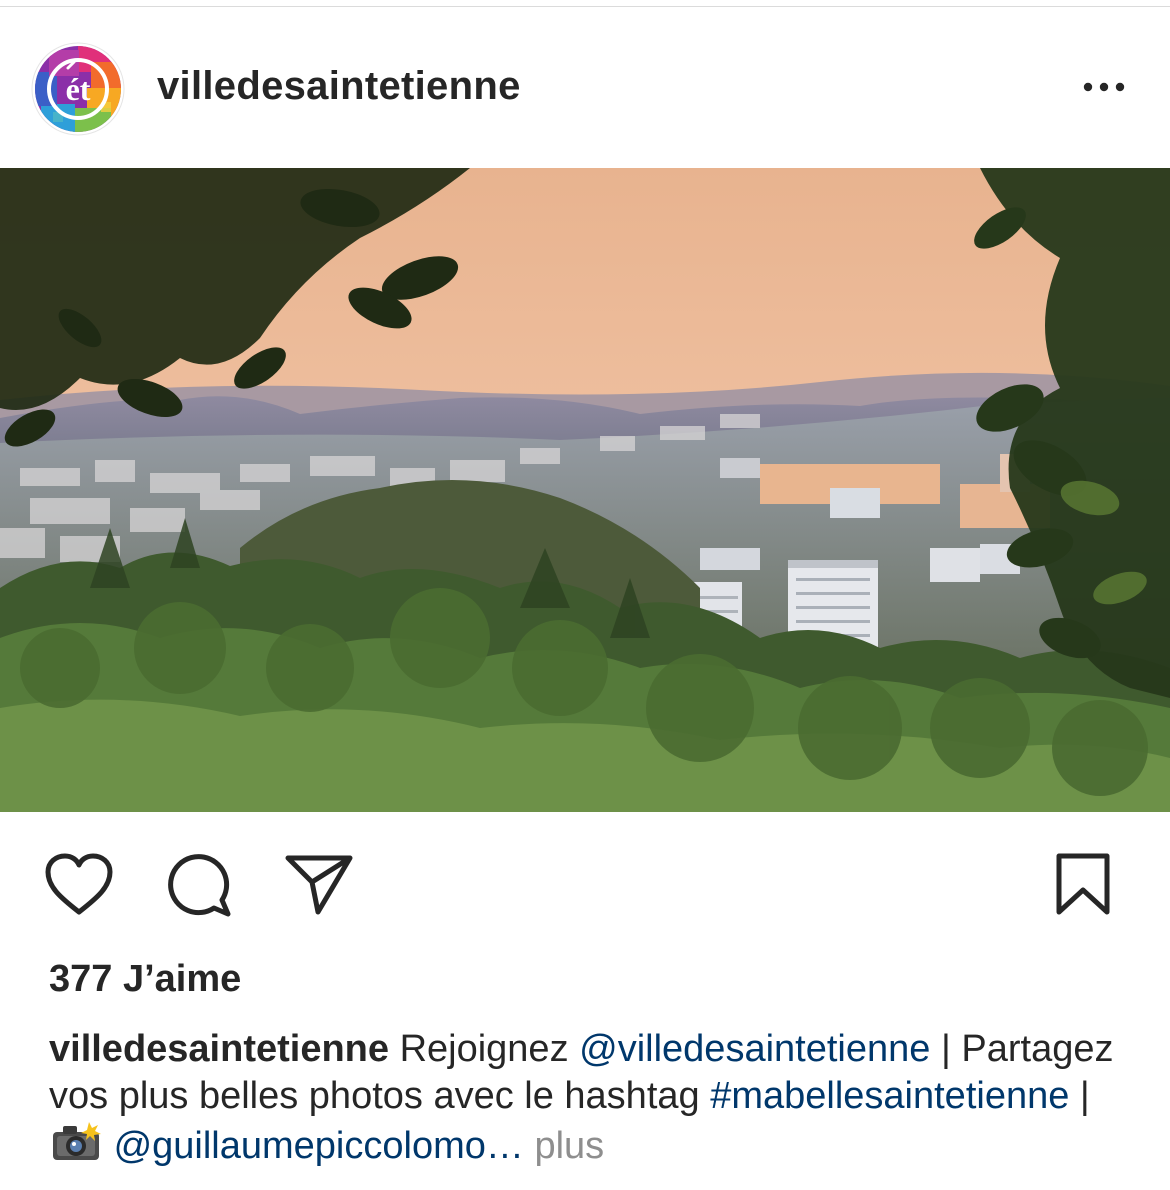 The height and width of the screenshot is (1190, 1170). I want to click on ville-de-saint-etienne-logo-icon: ét, so click(78, 89).